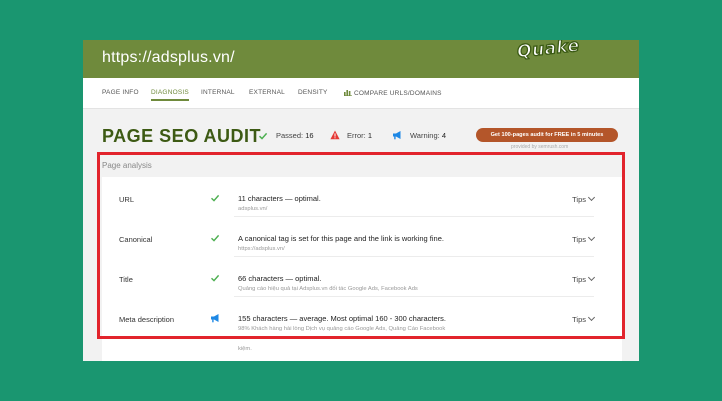 This screenshot has width=722, height=401. I want to click on tab-internal: INTERNAL, so click(218, 92).